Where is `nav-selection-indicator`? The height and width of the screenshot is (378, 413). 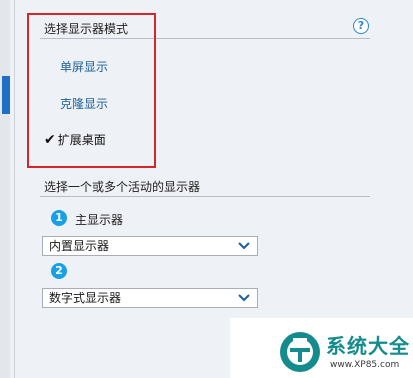
nav-selection-indicator is located at coordinates (6, 95).